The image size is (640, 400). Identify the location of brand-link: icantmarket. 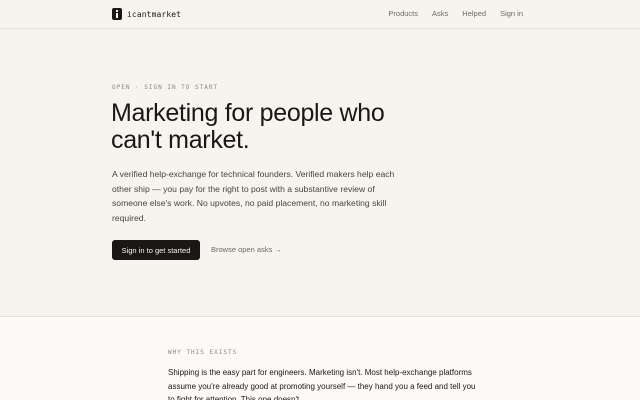
(146, 14).